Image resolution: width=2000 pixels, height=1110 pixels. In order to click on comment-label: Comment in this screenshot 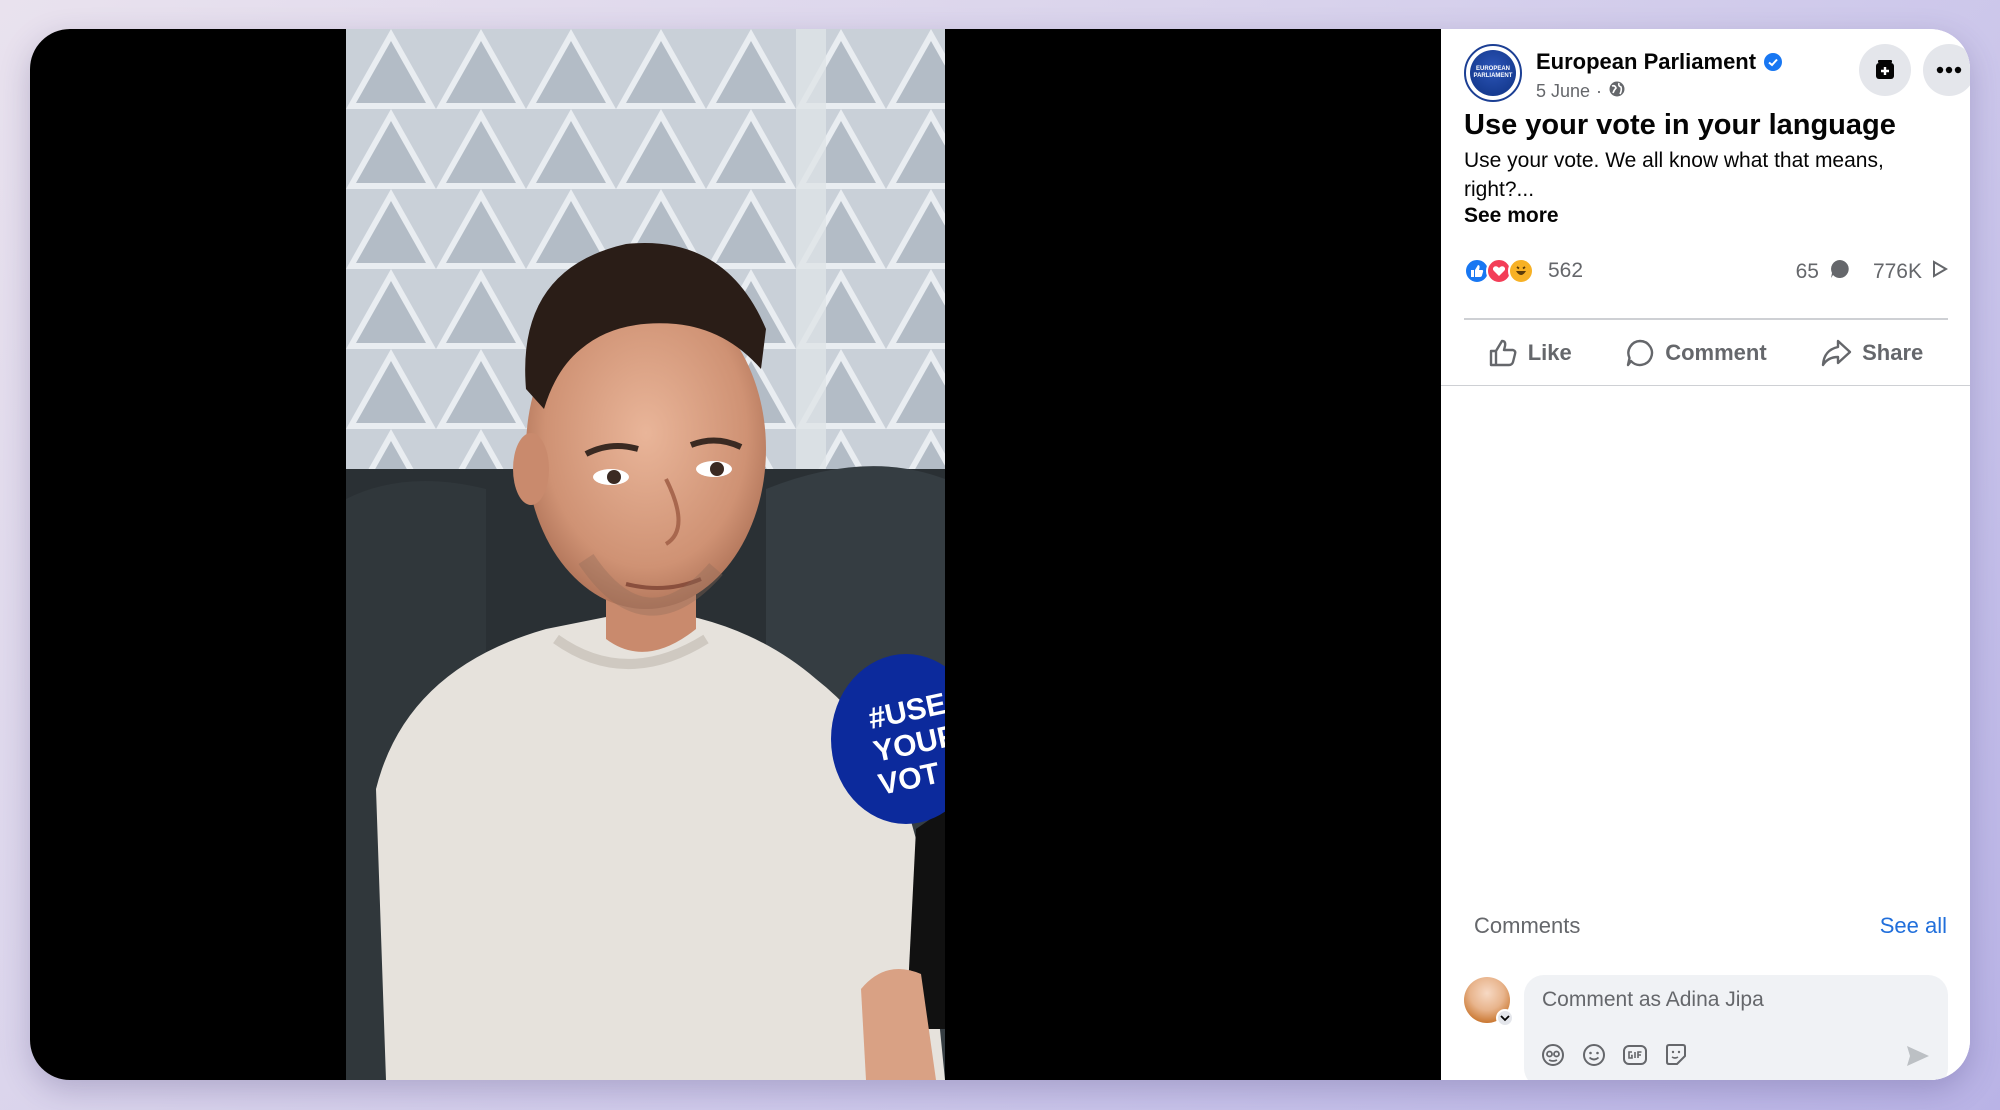, I will do `click(1716, 352)`.